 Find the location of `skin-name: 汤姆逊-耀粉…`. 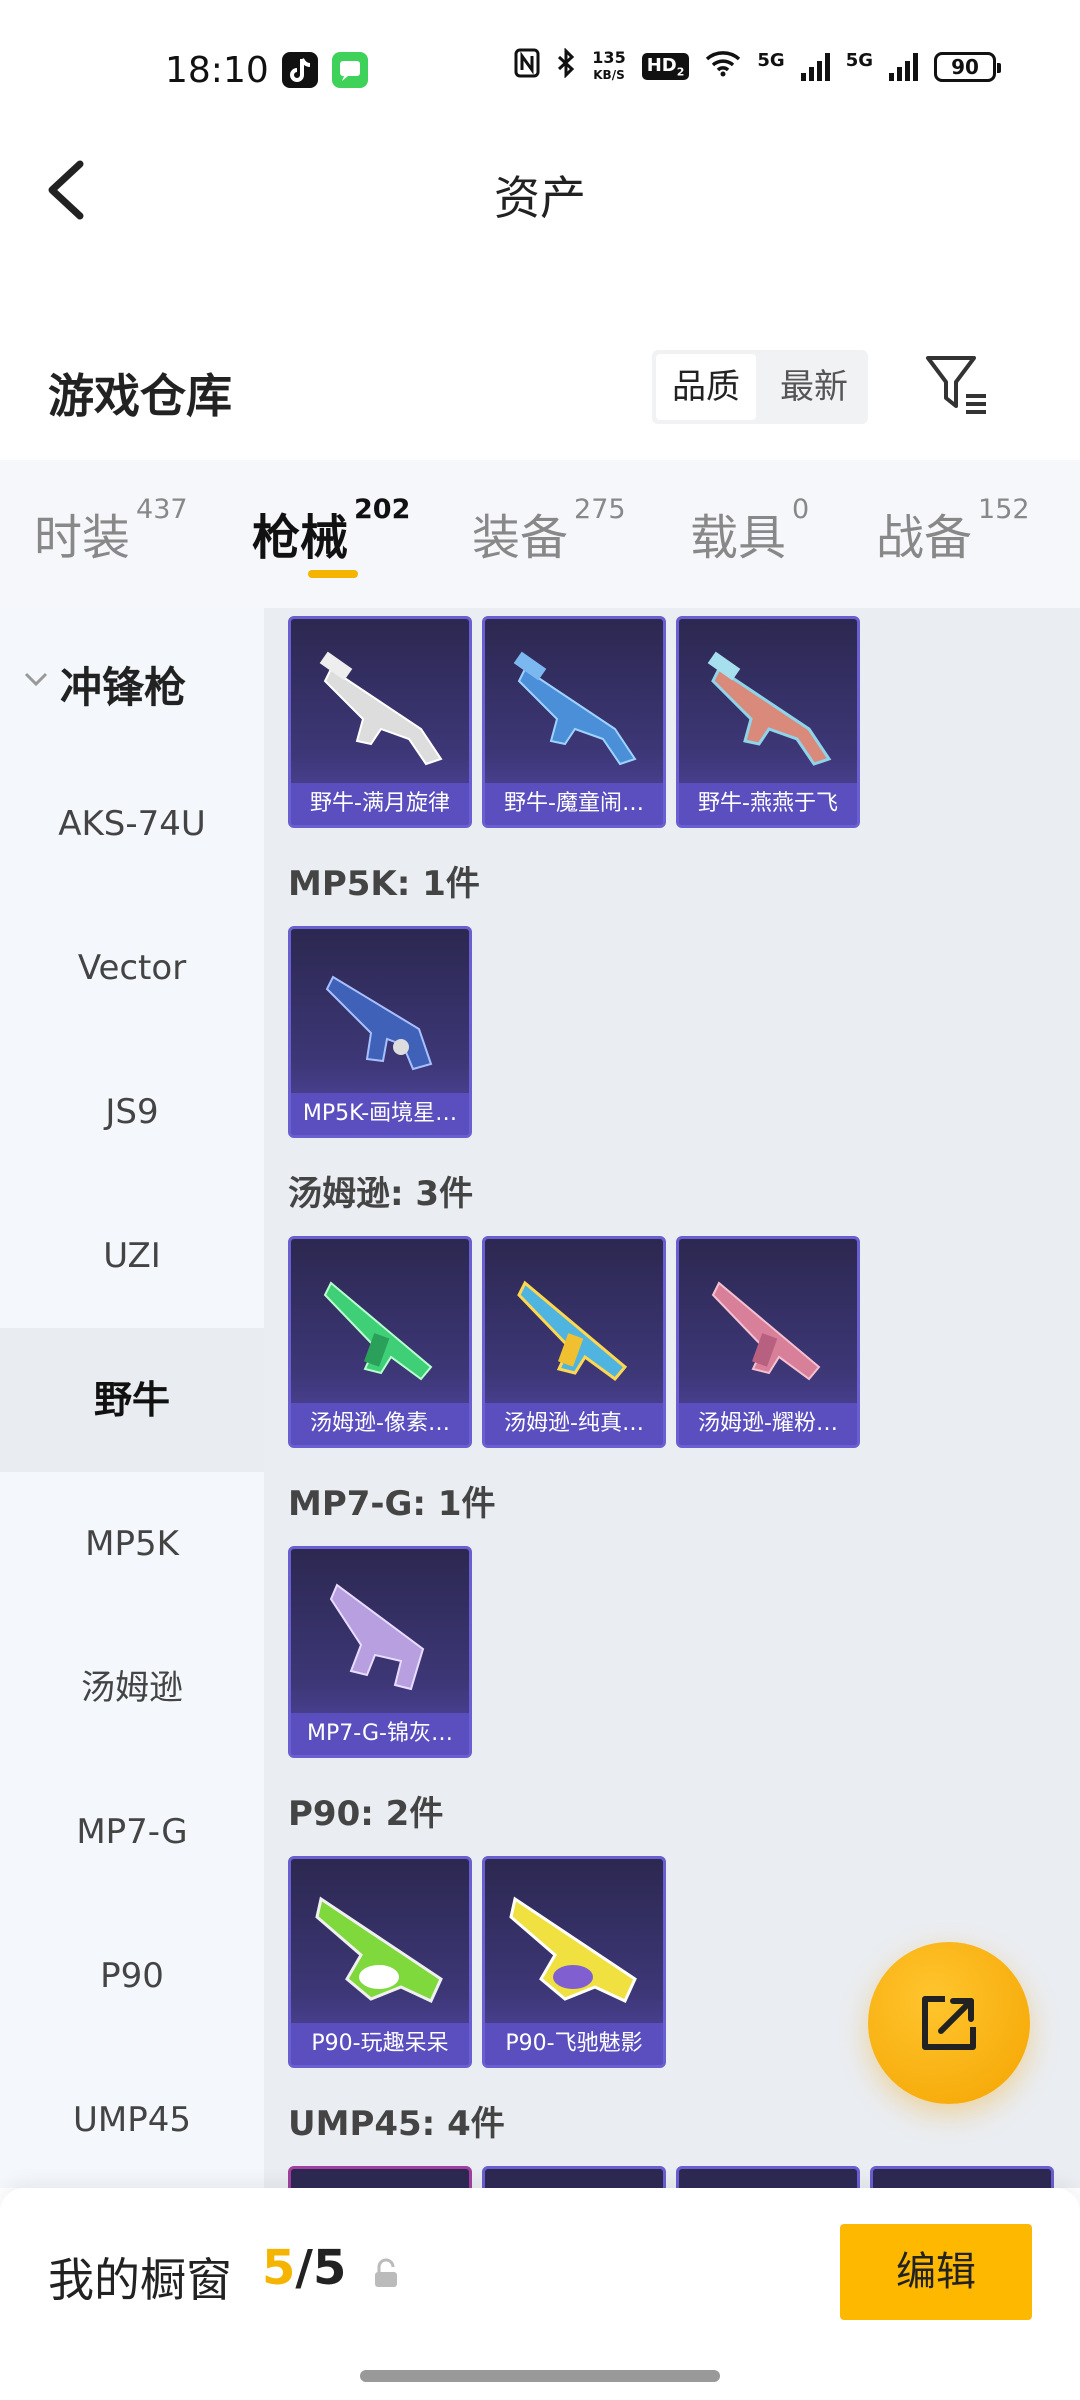

skin-name: 汤姆逊-耀粉… is located at coordinates (768, 1424).